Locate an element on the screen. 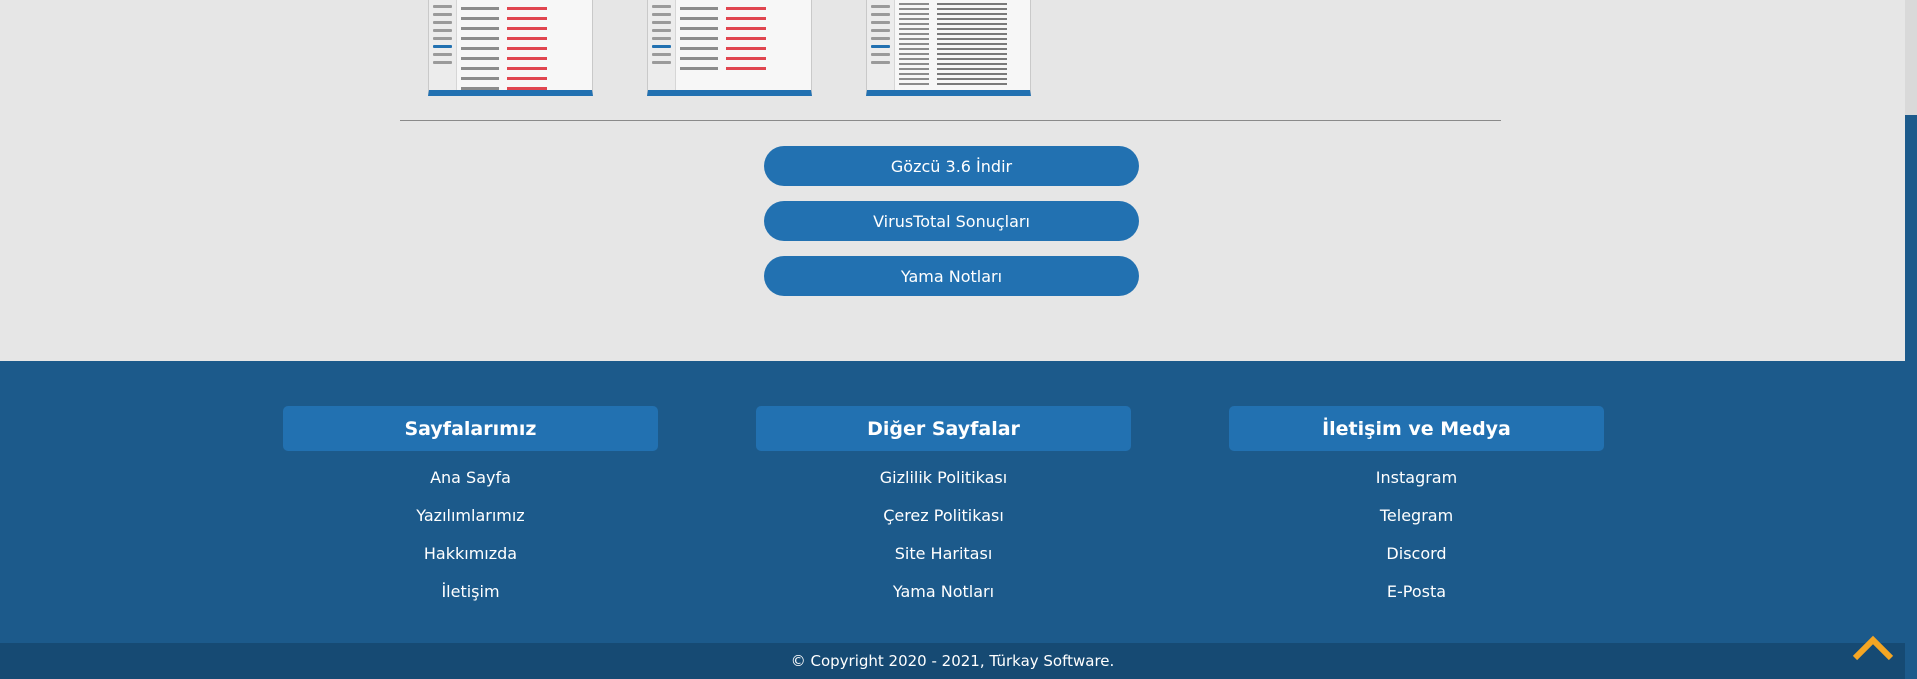 This screenshot has height=679, width=1917. footer-link-software: Yazılımlarımız is located at coordinates (470, 516).